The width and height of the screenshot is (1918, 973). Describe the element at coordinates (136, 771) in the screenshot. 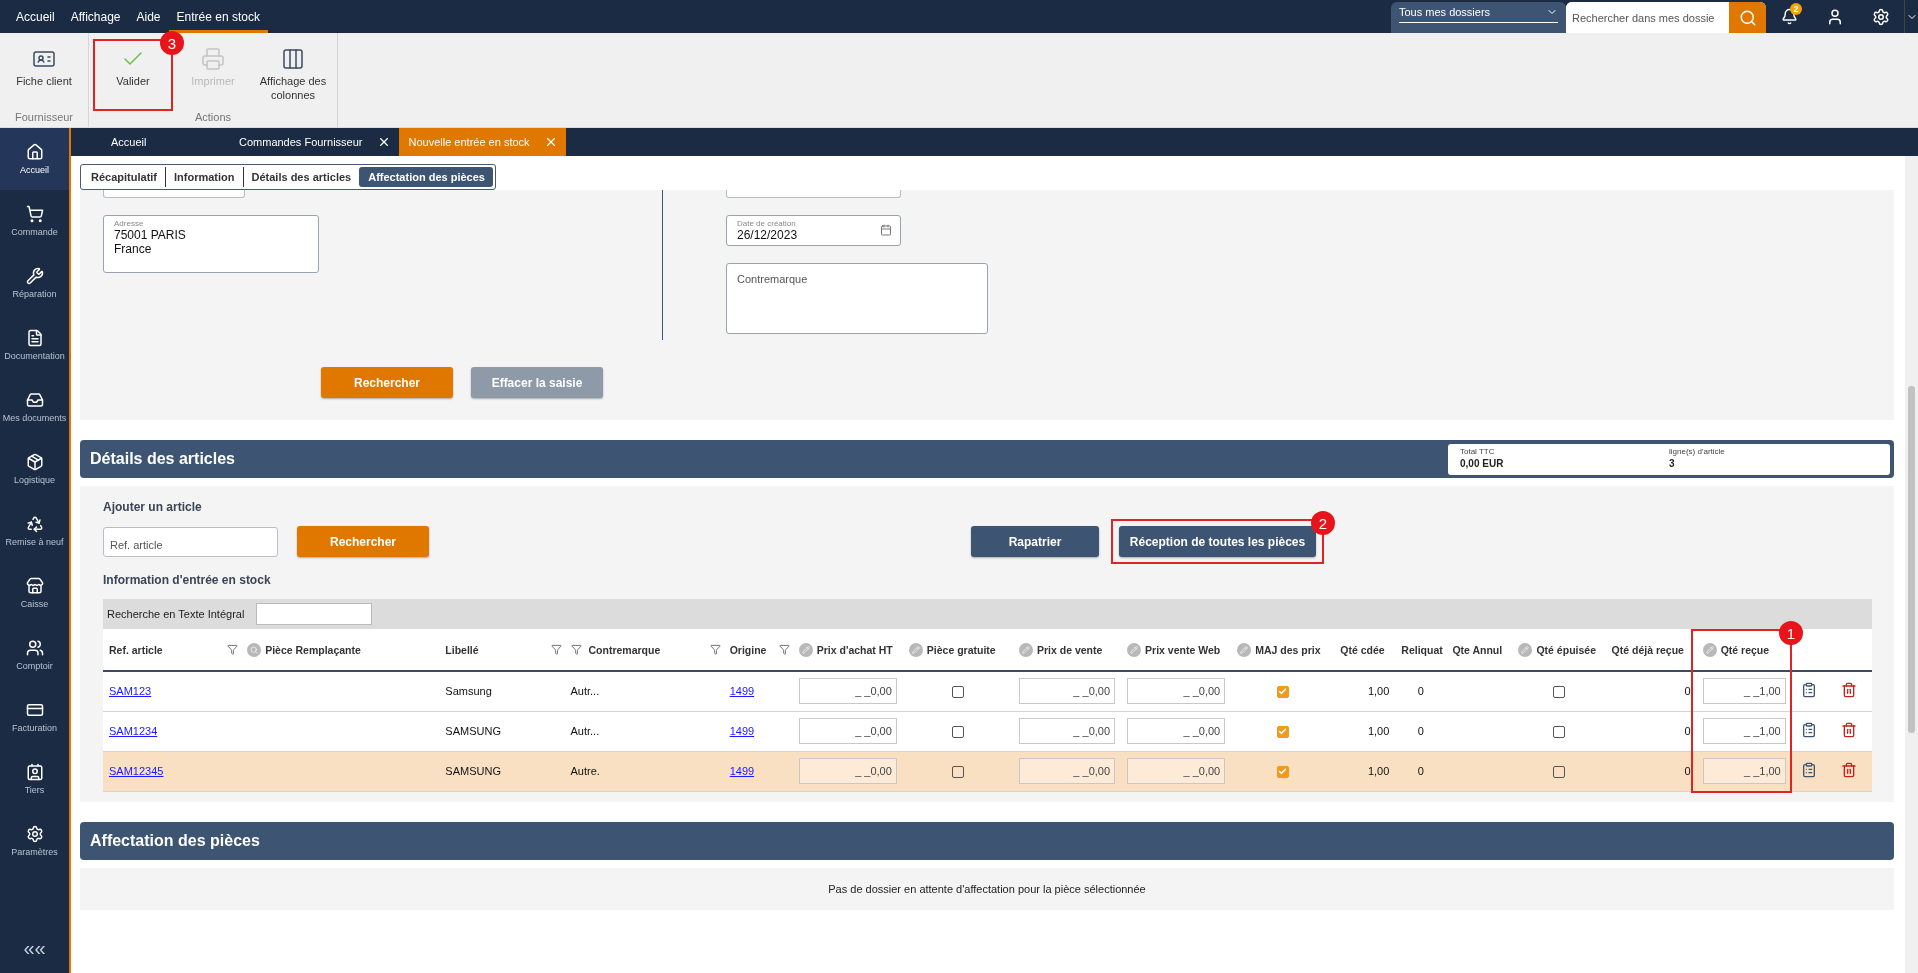

I see `article-link: SAM12345` at that location.